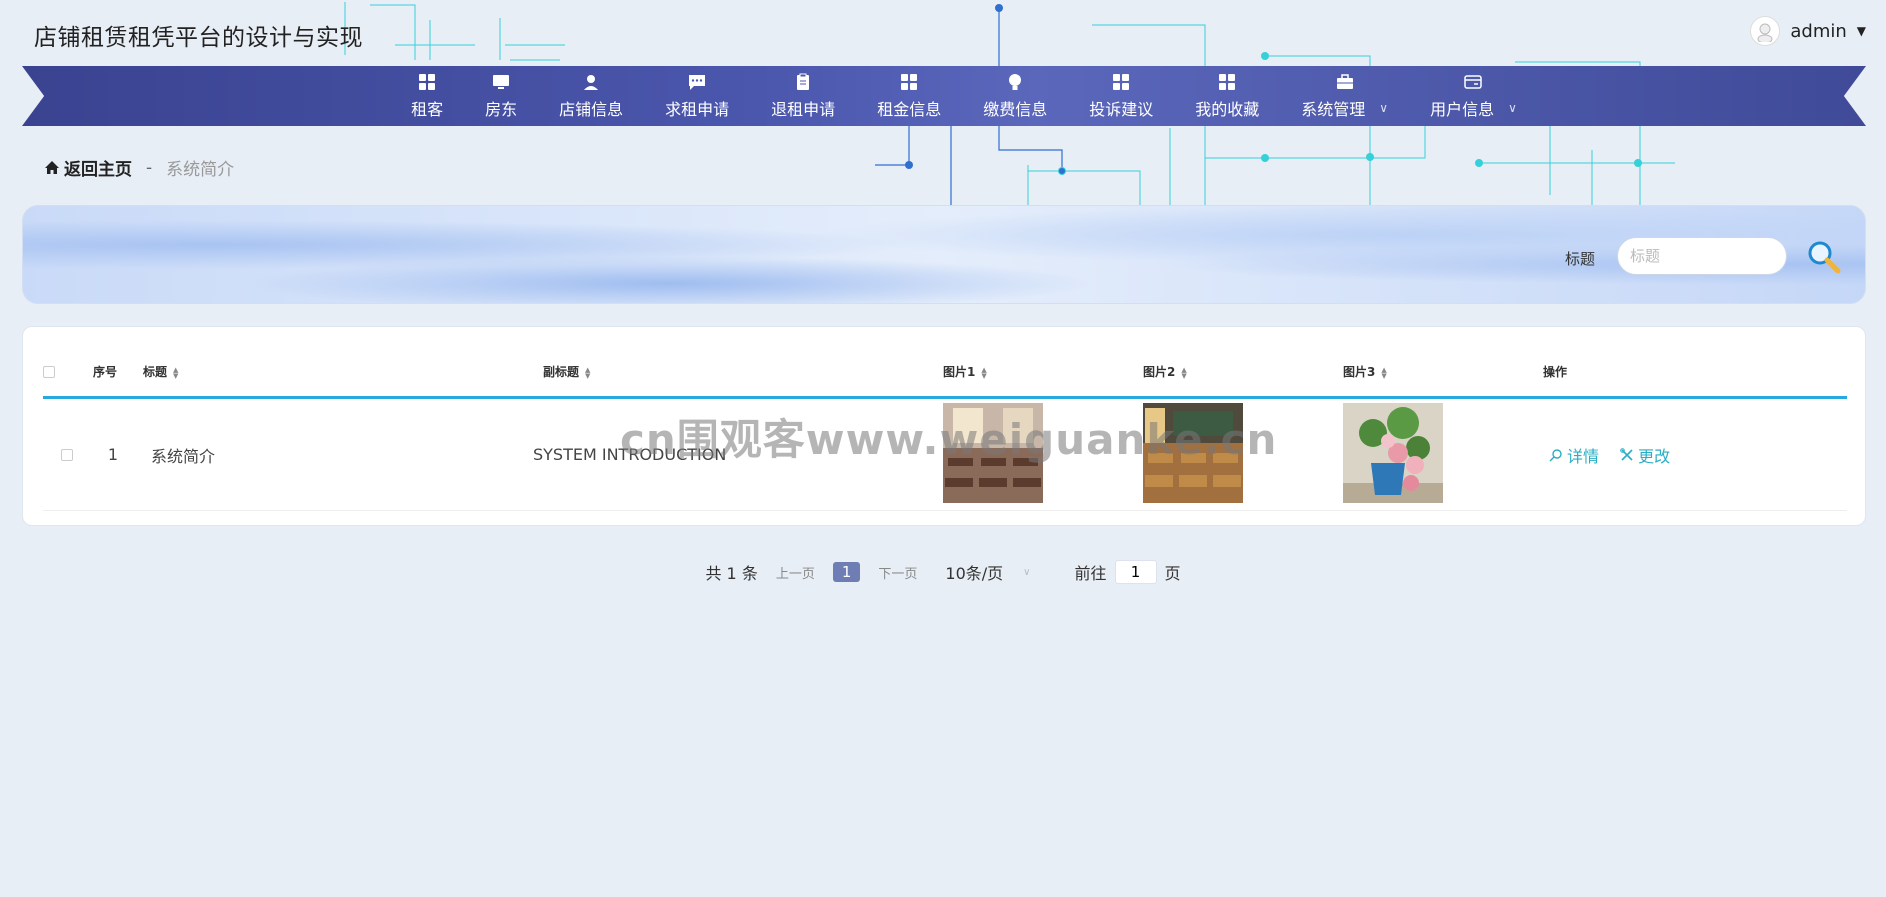  What do you see at coordinates (501, 96) in the screenshot?
I see `nav-item-1: 房东` at bounding box center [501, 96].